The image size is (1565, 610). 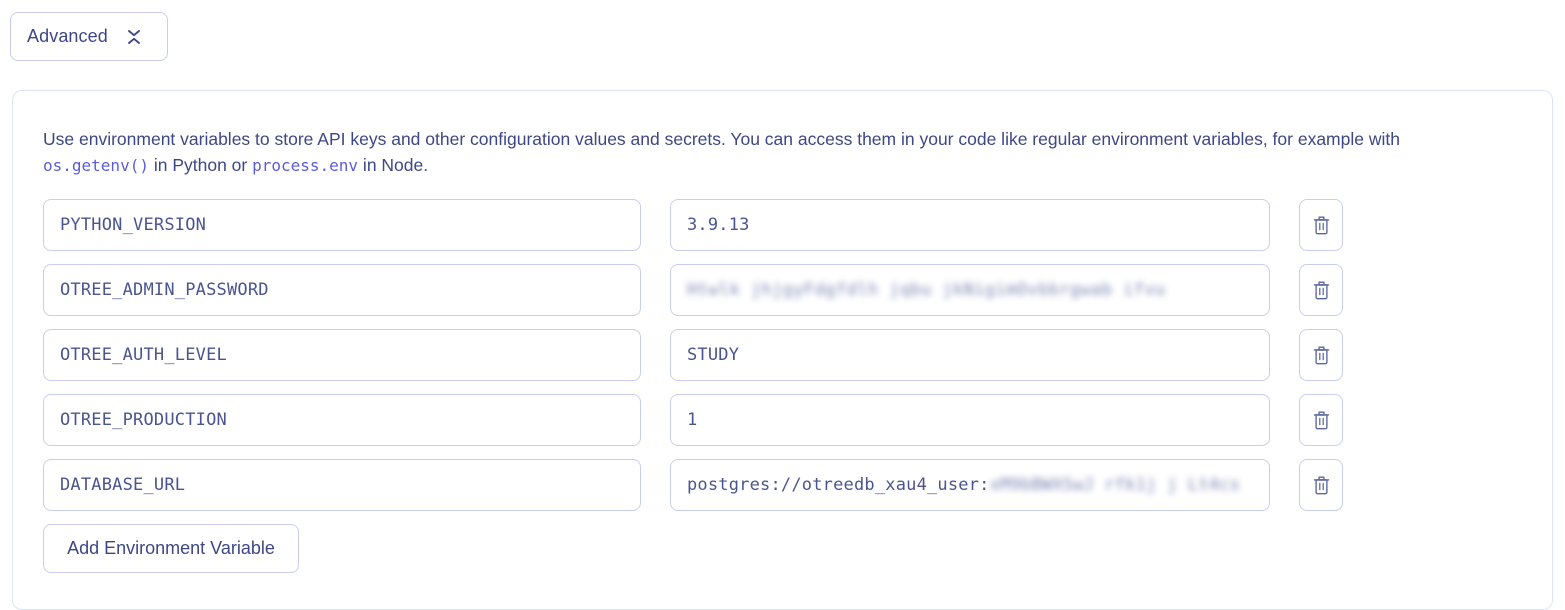 I want to click on env-key-input: PYTHON_VERSION, so click(x=342, y=225).